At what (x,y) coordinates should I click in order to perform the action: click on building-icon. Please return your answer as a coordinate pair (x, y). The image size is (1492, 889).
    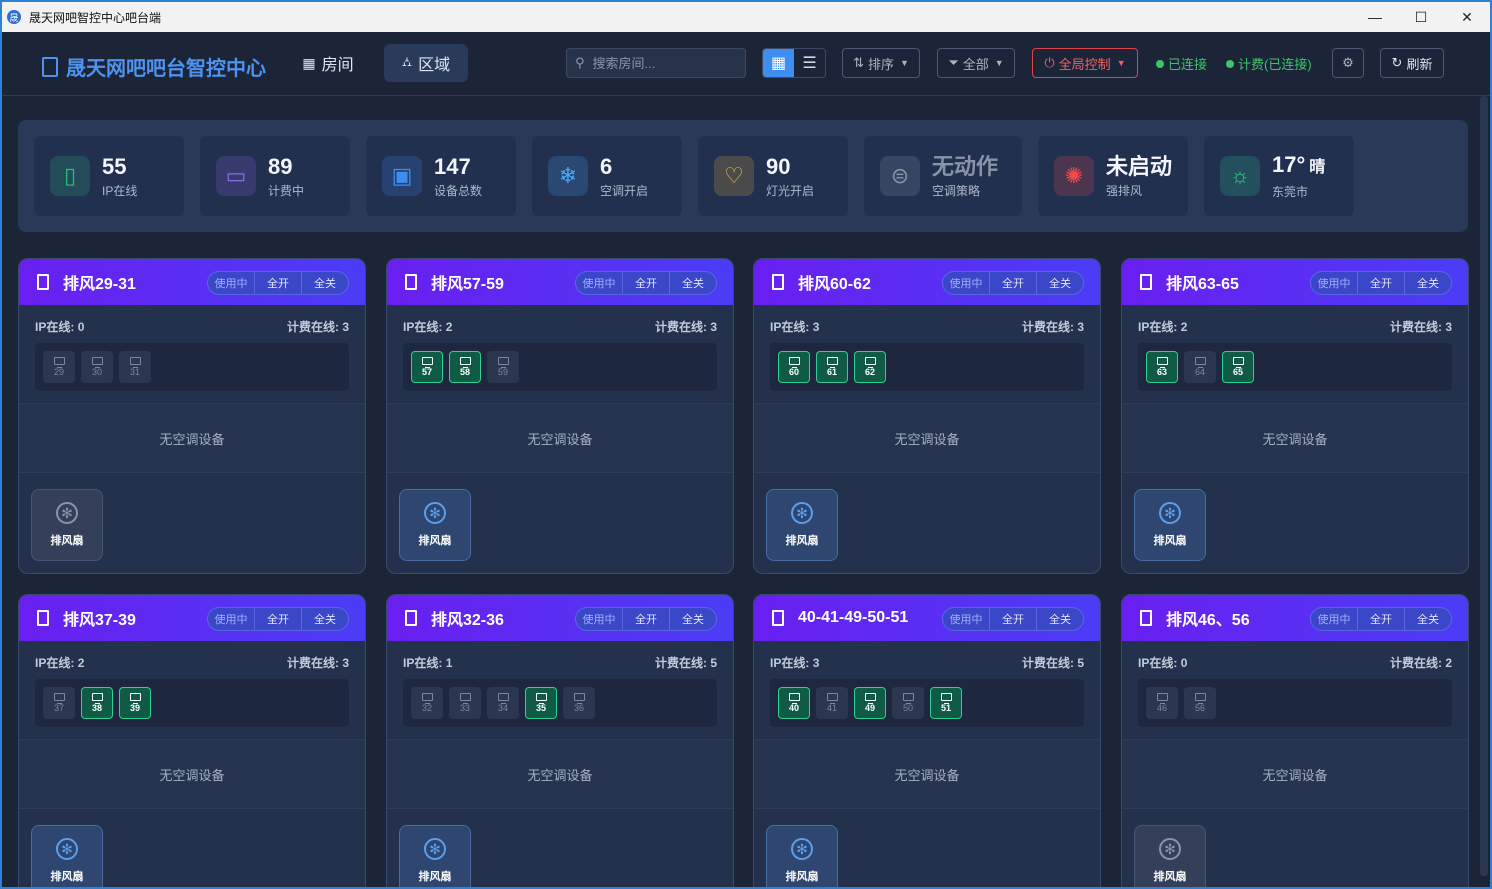
    Looking at the image, I should click on (411, 618).